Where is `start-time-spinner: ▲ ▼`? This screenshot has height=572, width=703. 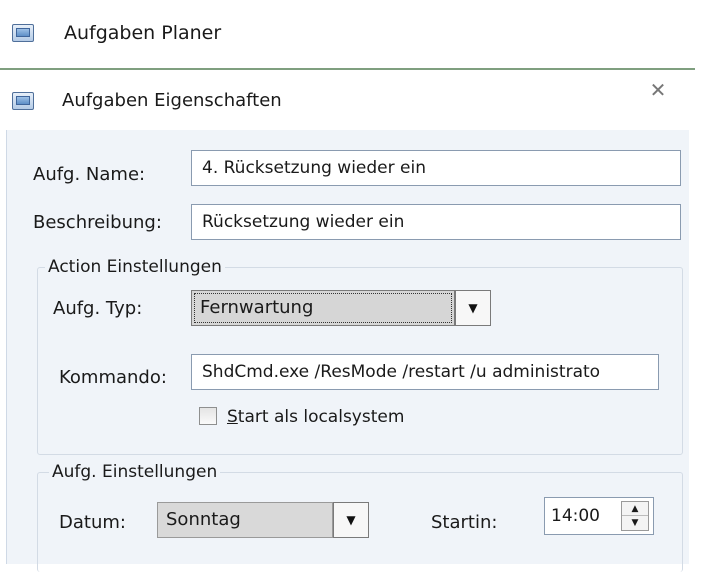
start-time-spinner: ▲ ▼ is located at coordinates (635, 516).